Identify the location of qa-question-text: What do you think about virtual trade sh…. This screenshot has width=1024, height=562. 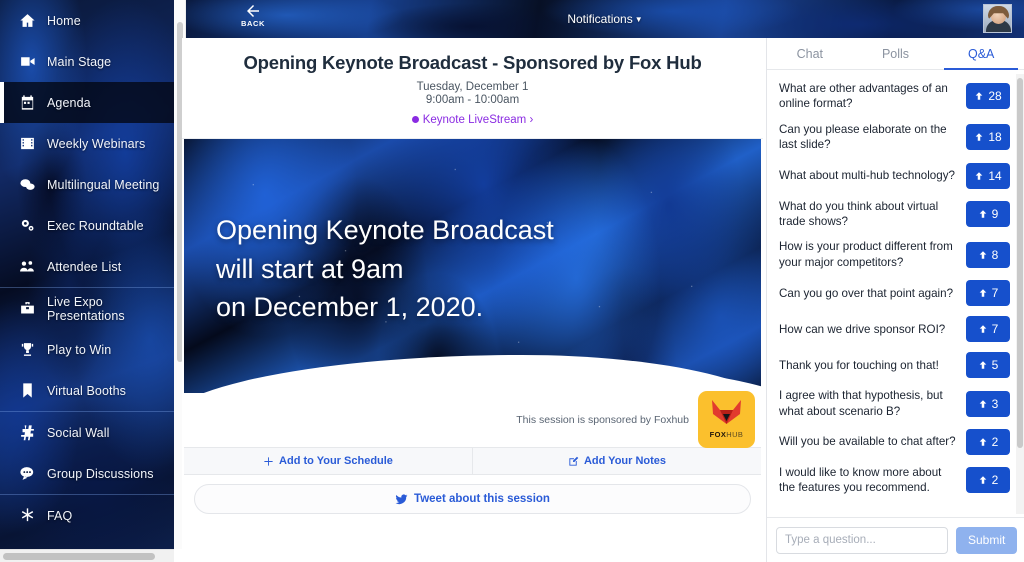
(859, 214).